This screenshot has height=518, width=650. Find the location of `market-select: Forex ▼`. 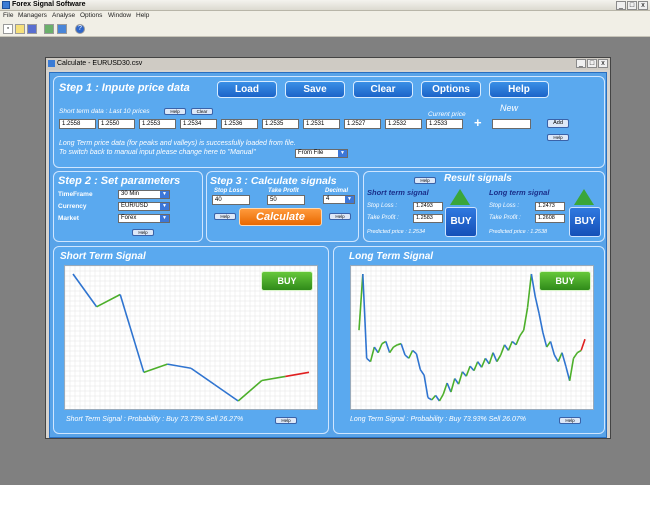

market-select: Forex ▼ is located at coordinates (144, 218).